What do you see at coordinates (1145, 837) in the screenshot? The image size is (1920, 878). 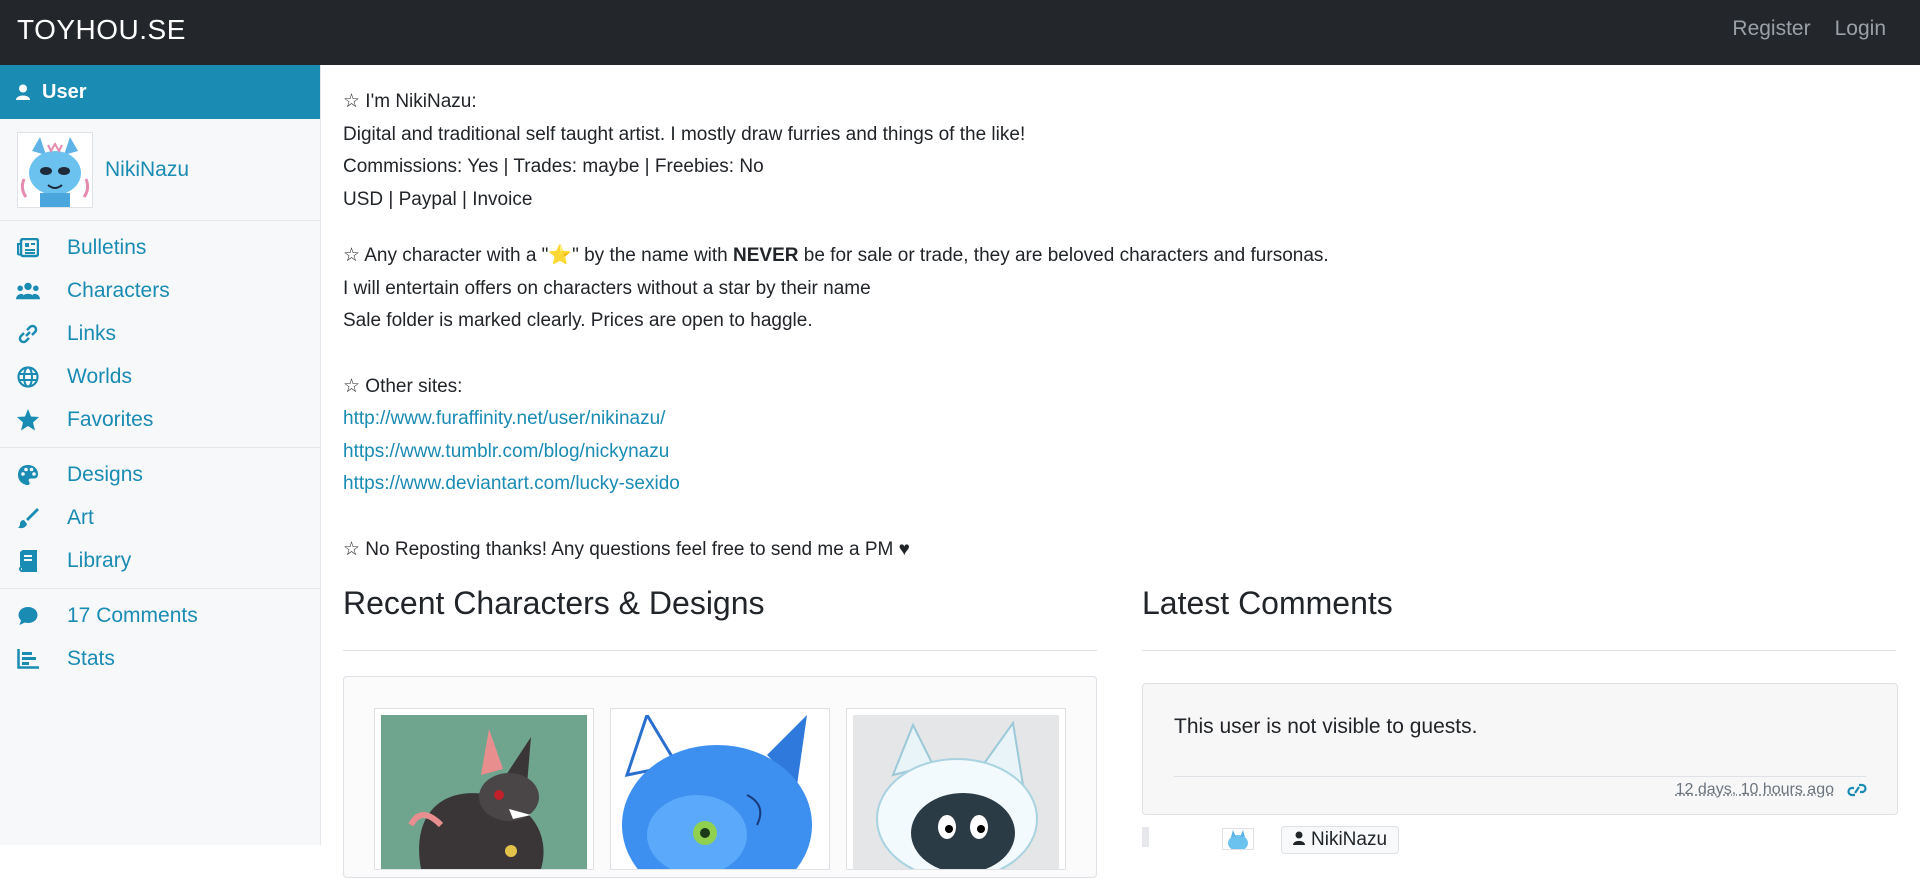 I see `comment-thread-indicator` at bounding box center [1145, 837].